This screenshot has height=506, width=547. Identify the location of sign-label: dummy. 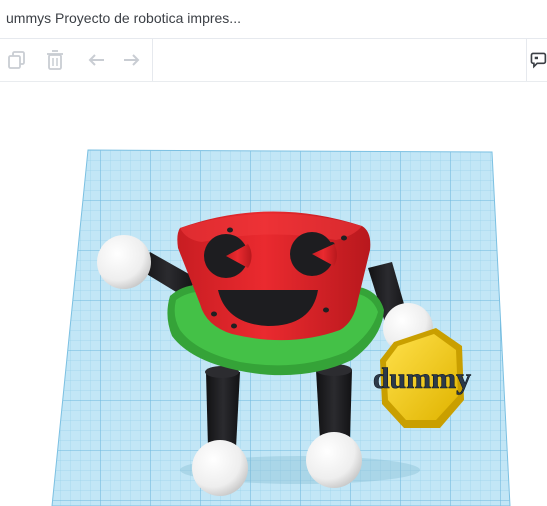
(422, 378).